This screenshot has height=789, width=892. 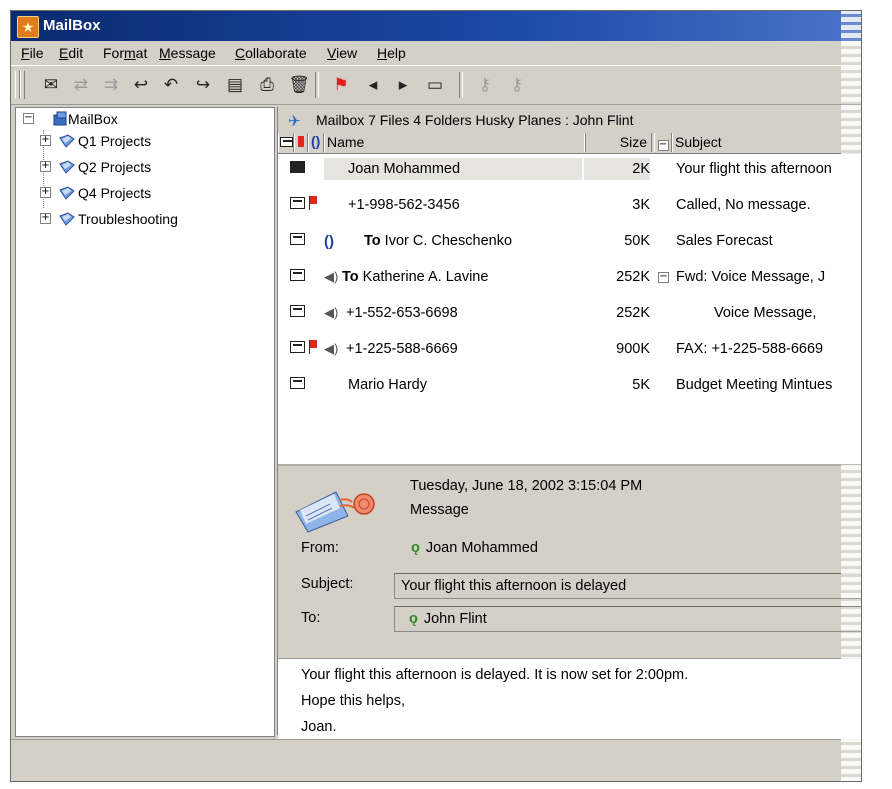 I want to click on menu-message: Message, so click(x=187, y=53).